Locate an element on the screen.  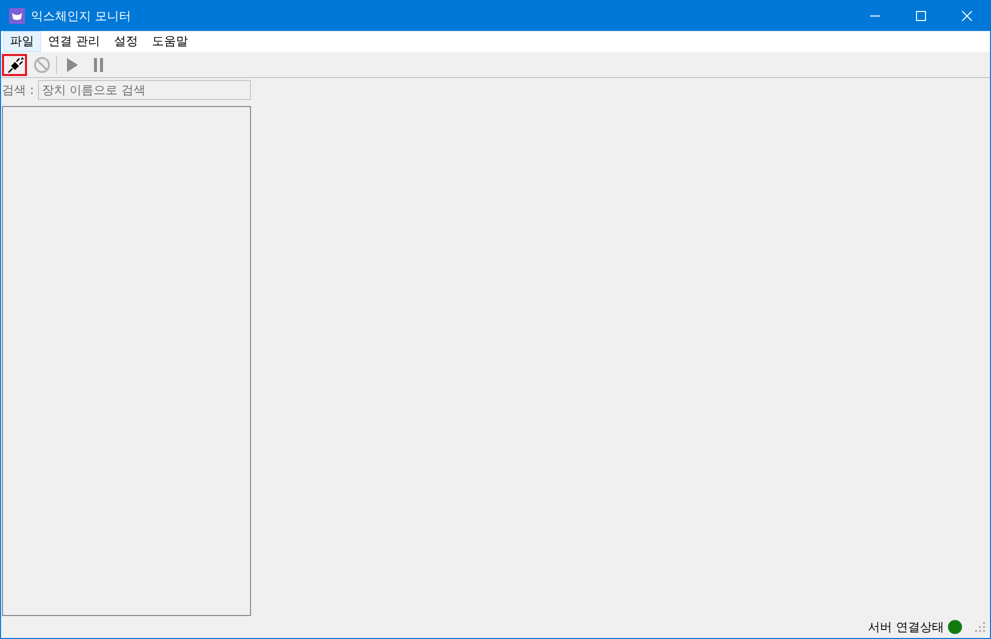
menu-item: 설정 is located at coordinates (125, 41).